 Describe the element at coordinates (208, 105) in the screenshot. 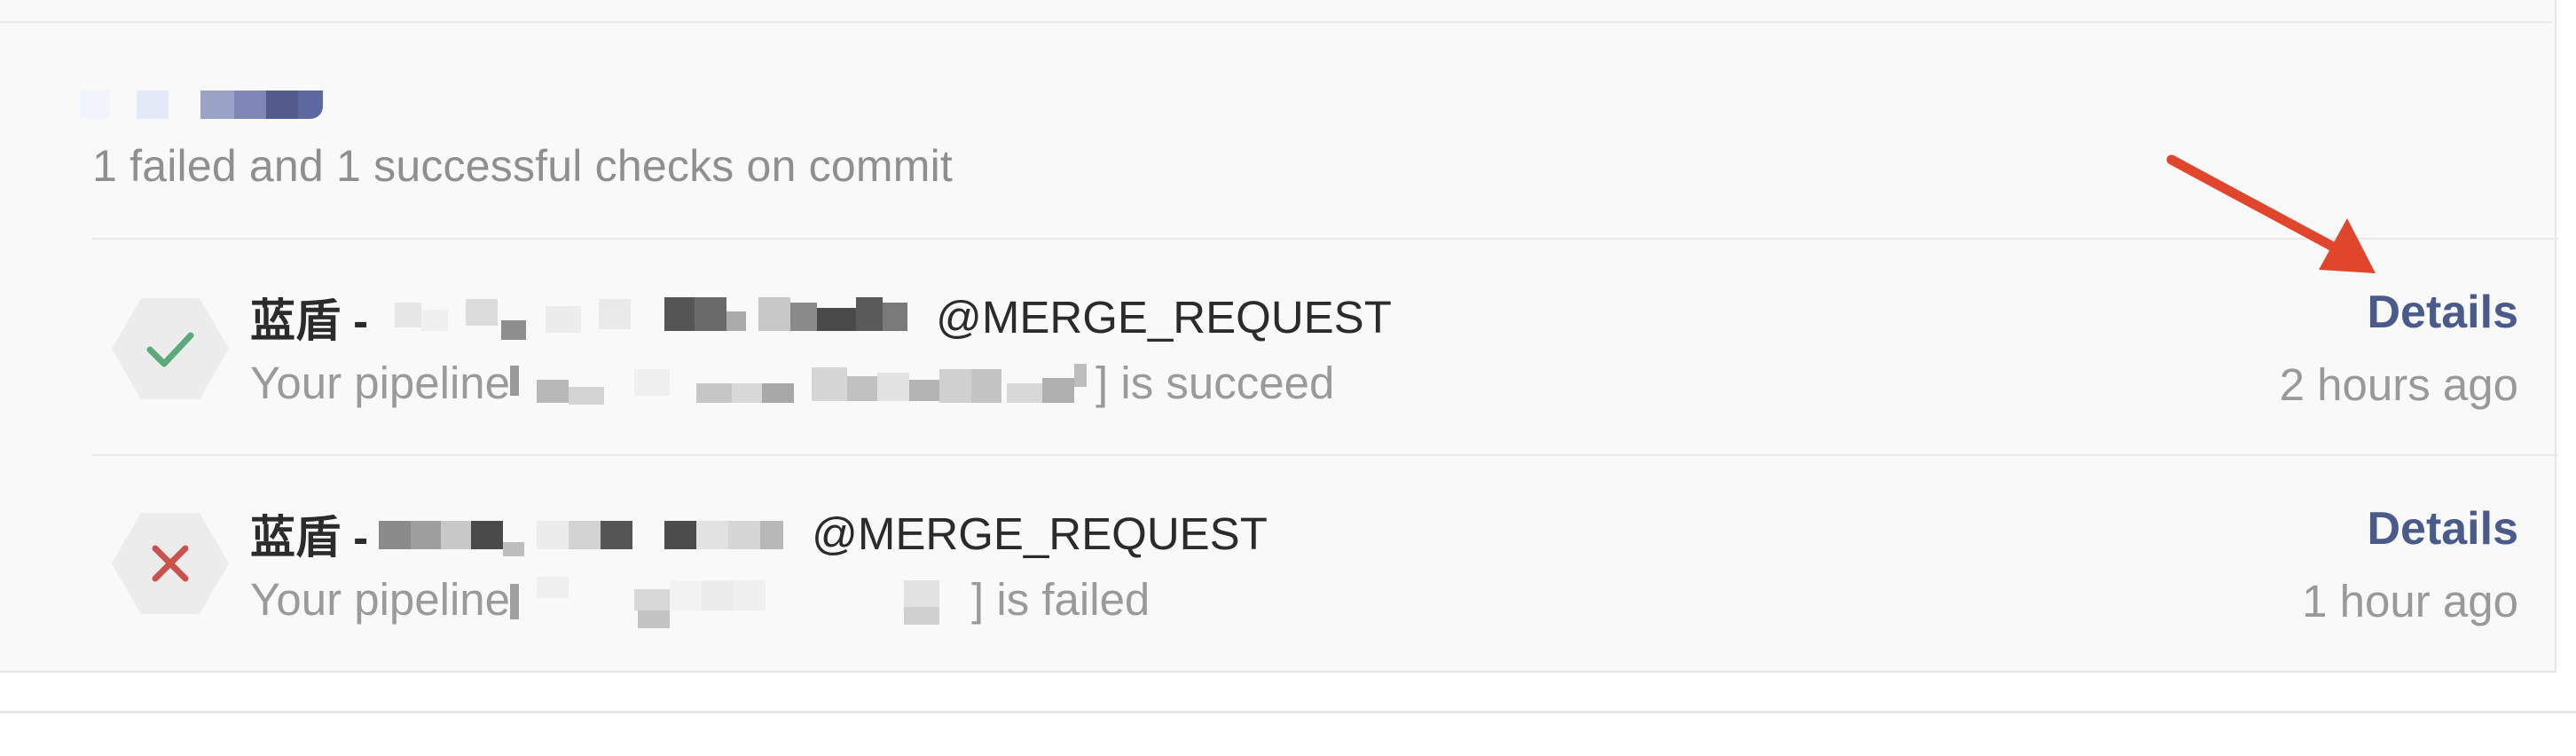

I see `redacted-heading` at that location.